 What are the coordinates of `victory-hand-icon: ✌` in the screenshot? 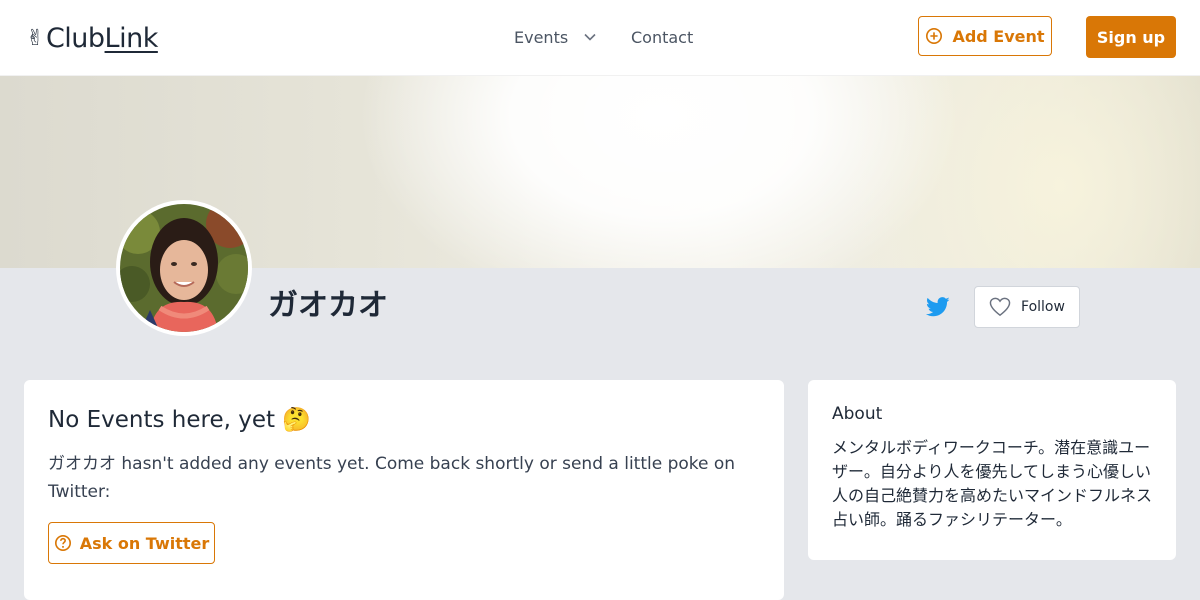 It's located at (35, 38).